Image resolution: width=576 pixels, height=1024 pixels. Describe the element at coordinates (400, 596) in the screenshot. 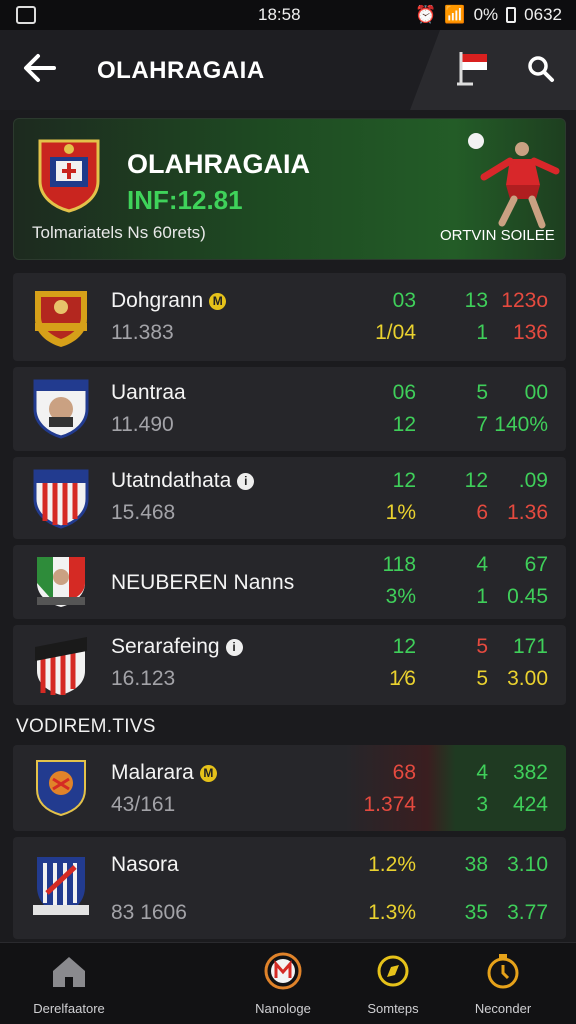

I see `stat-value: 3%` at that location.